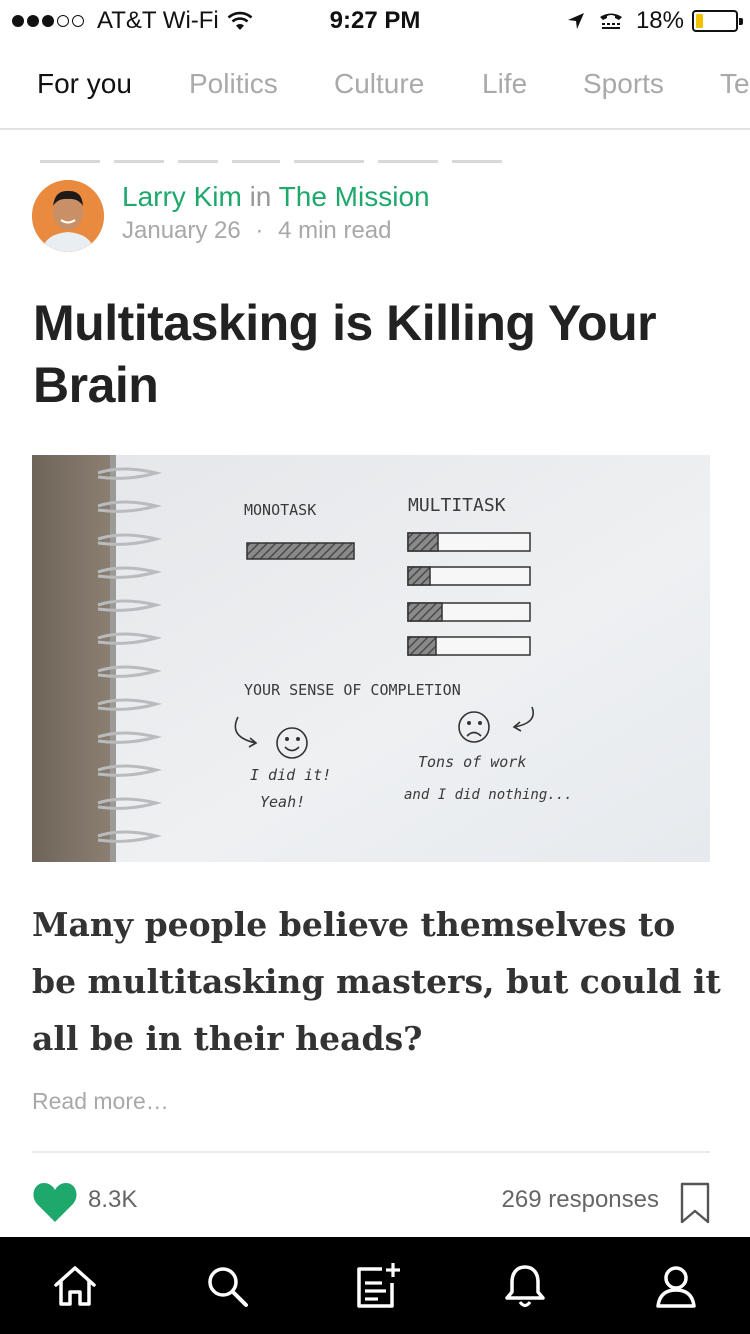 The height and width of the screenshot is (1334, 750). I want to click on status-bar: AT&T Wi-Fi 9:27 PM 18%, so click(375, 20).